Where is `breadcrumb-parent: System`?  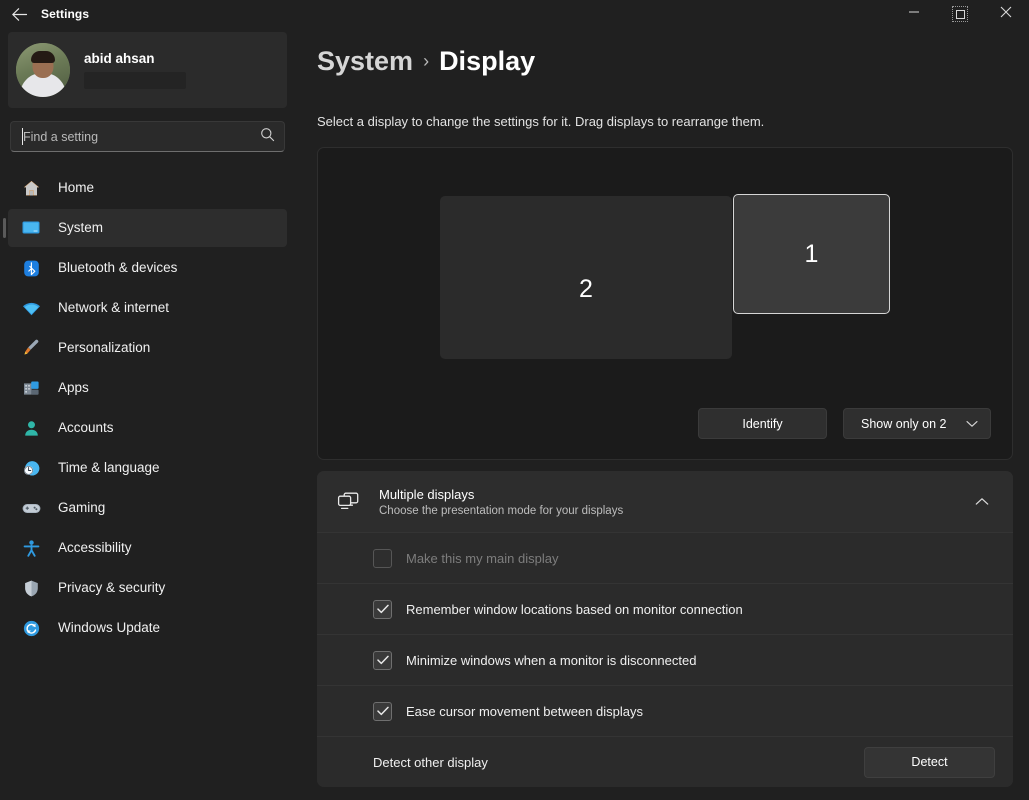 breadcrumb-parent: System is located at coordinates (365, 61).